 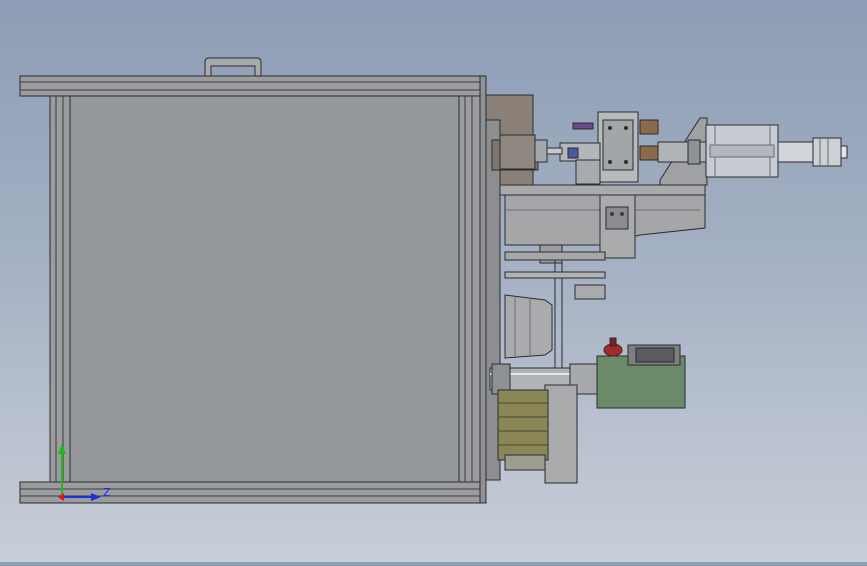 I want to click on pulley-housing, so click(x=528, y=326).